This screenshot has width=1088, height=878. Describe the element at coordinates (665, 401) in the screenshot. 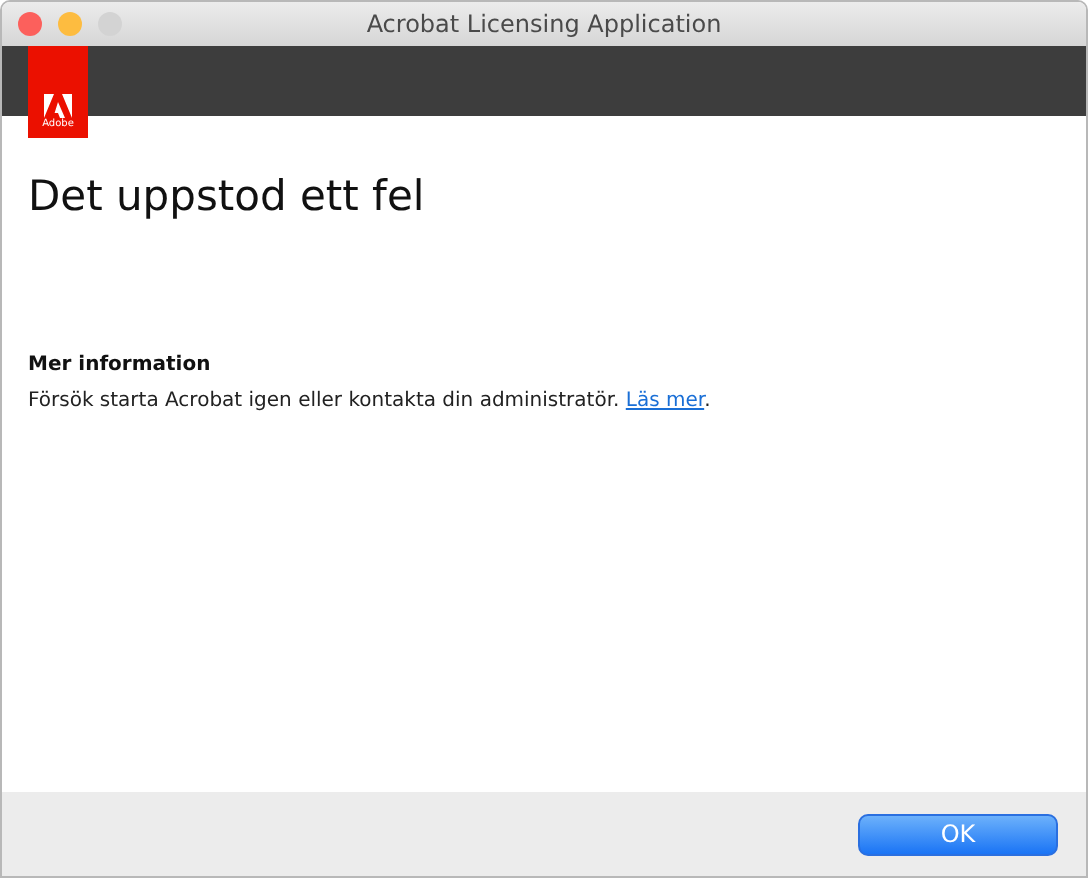

I see `read-more-link: Läs mer` at that location.